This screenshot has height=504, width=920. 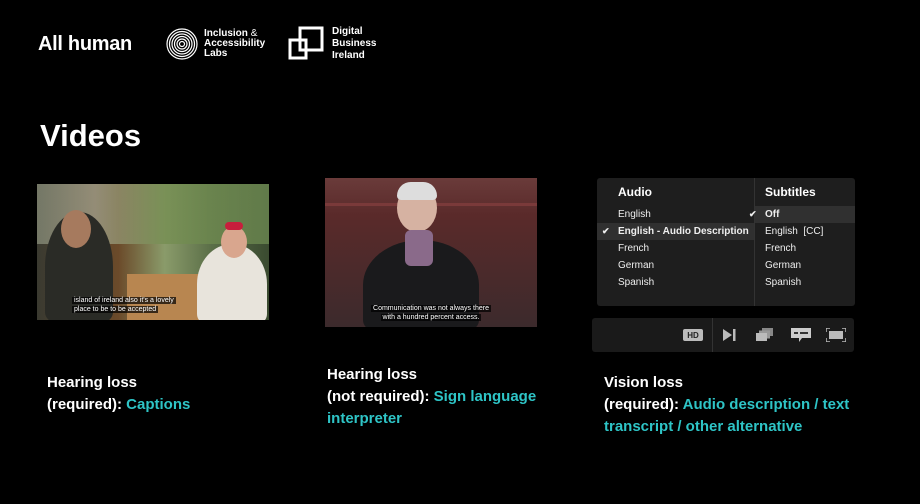 What do you see at coordinates (124, 300) in the screenshot?
I see `caption-line: island of ireland also it's a lovely` at bounding box center [124, 300].